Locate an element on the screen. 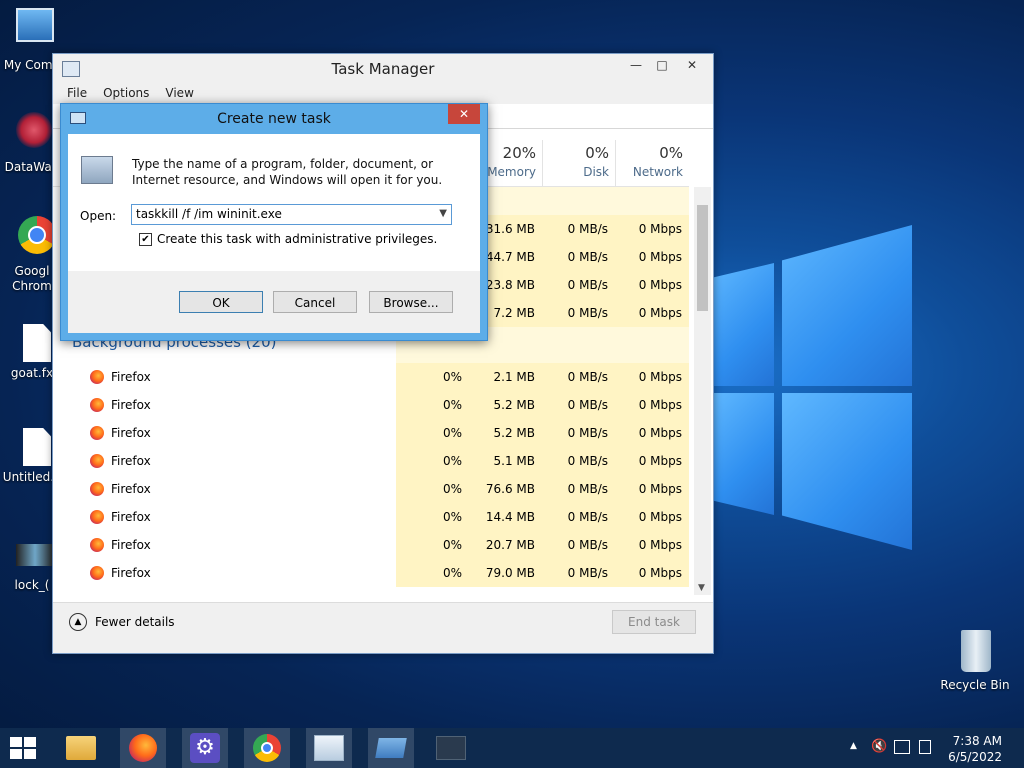 This screenshot has height=768, width=1024. menu-options: Options is located at coordinates (130, 93).